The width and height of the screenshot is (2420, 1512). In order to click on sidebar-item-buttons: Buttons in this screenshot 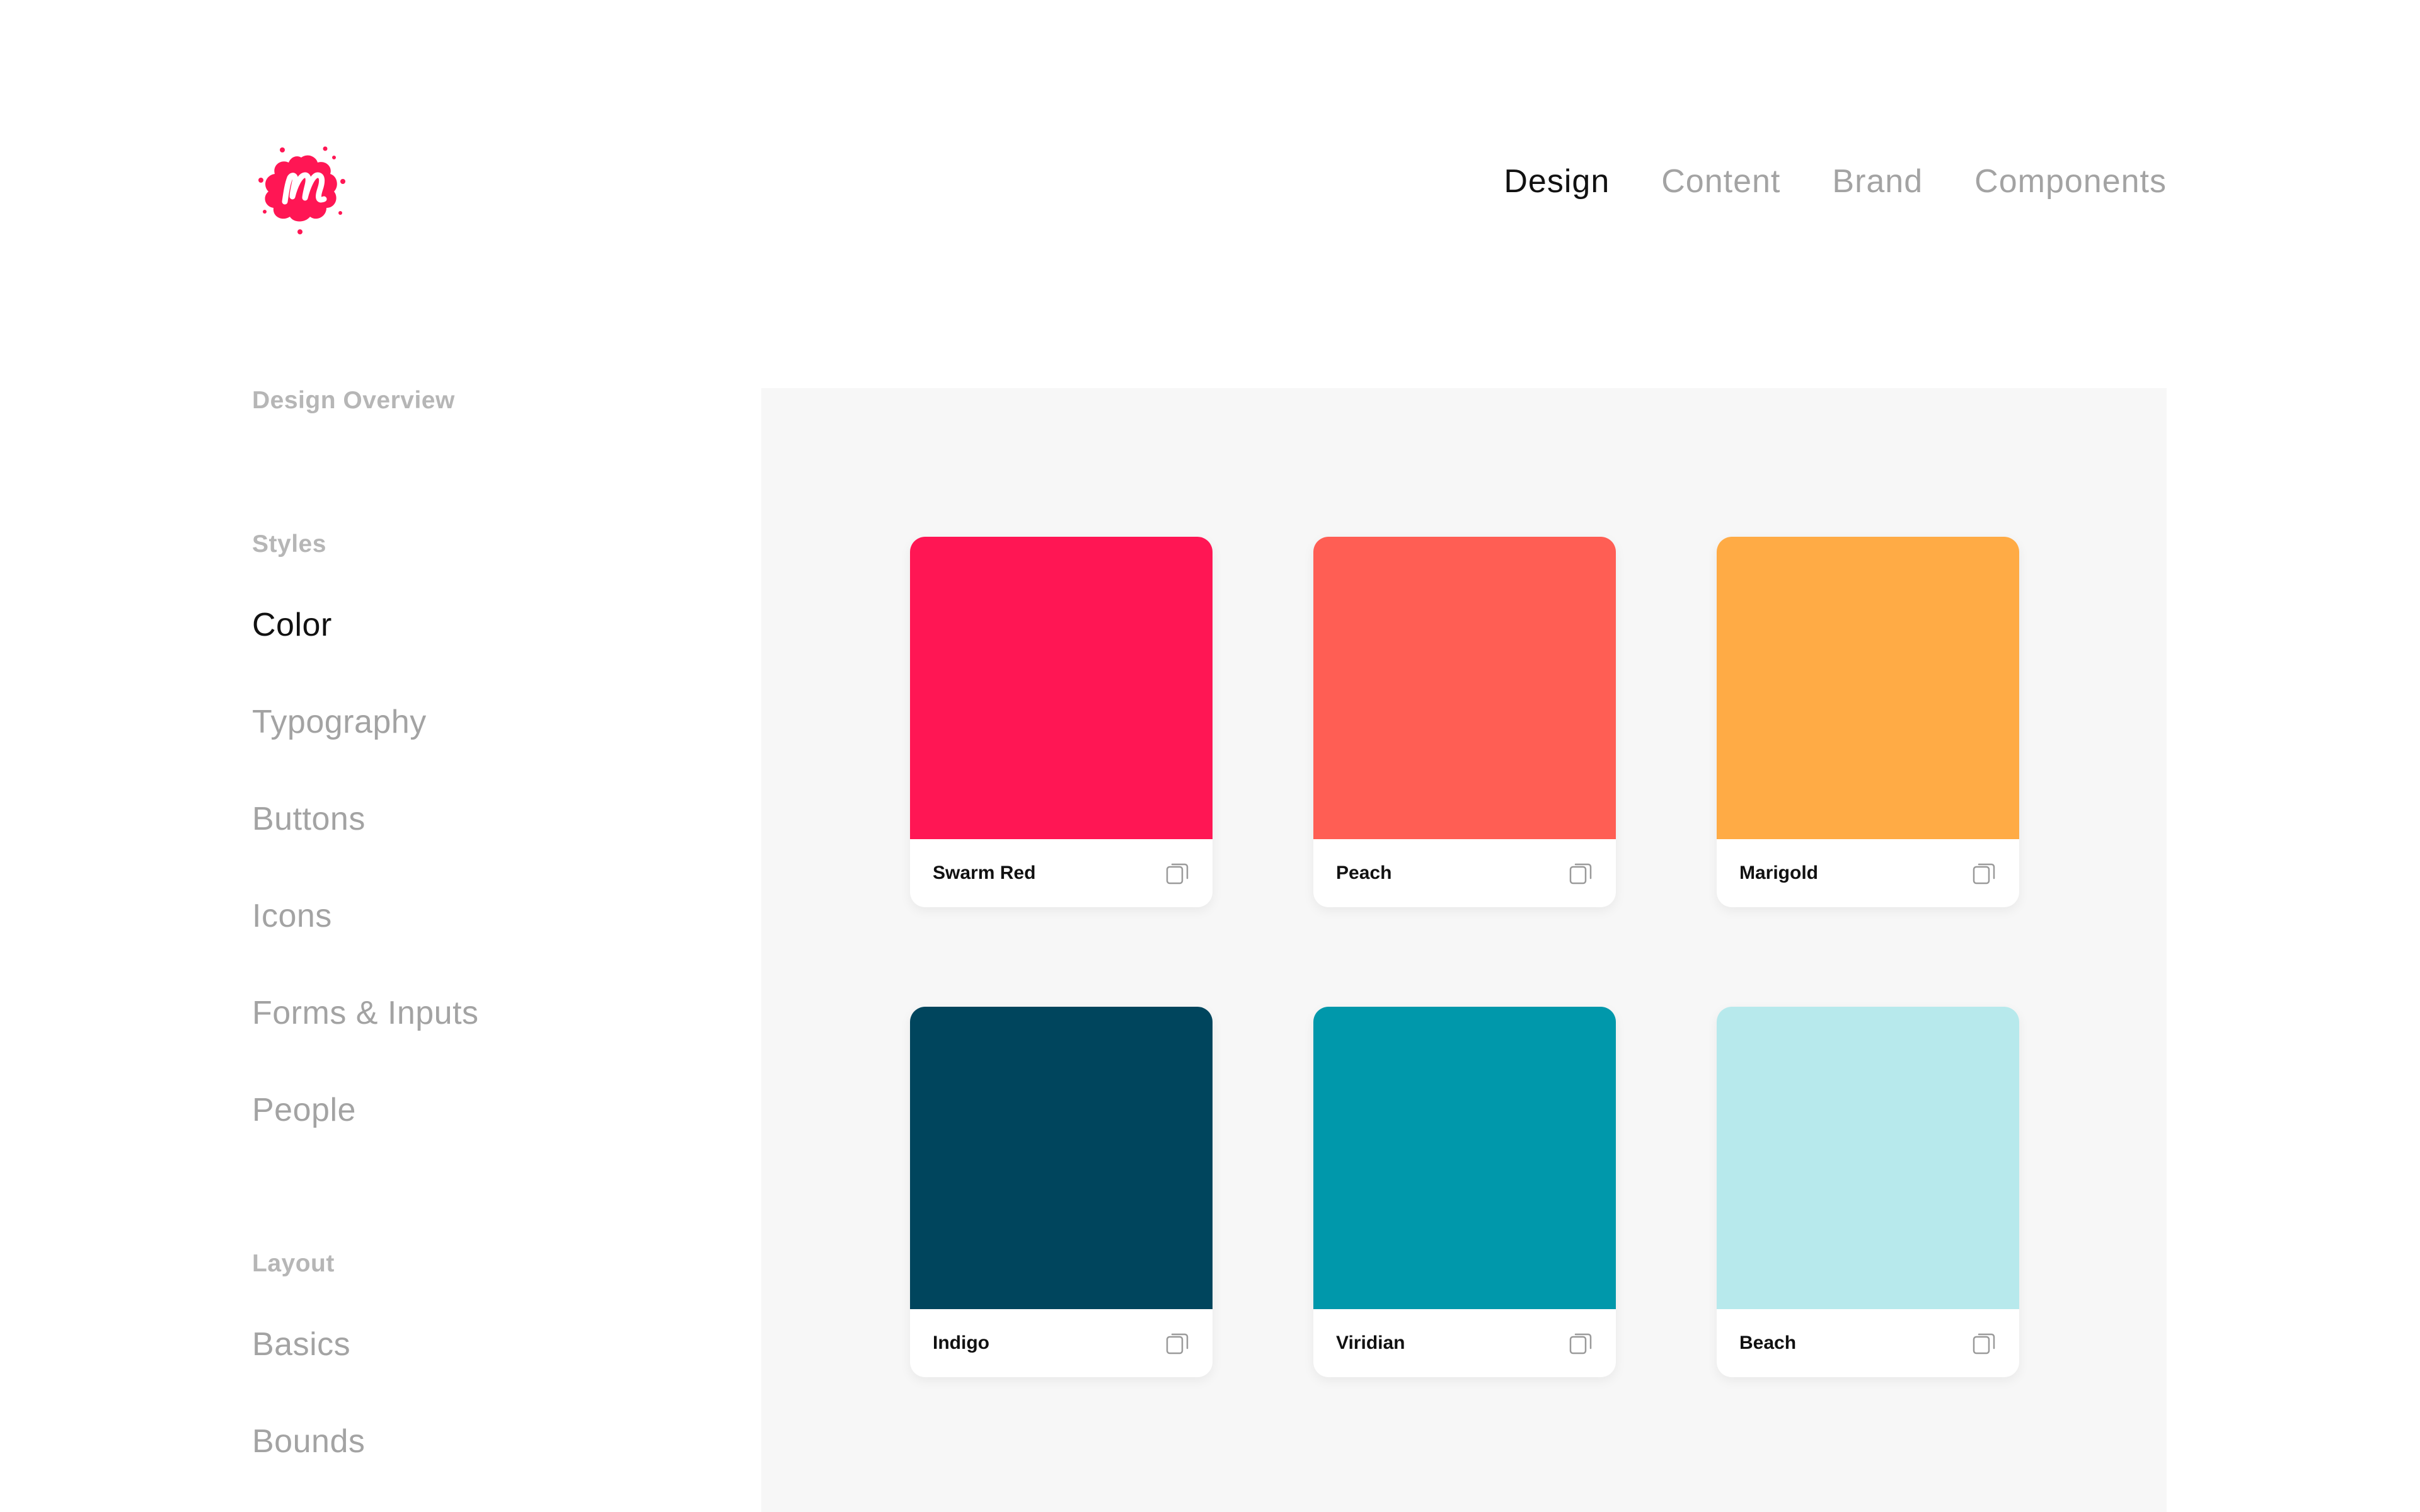, I will do `click(309, 819)`.